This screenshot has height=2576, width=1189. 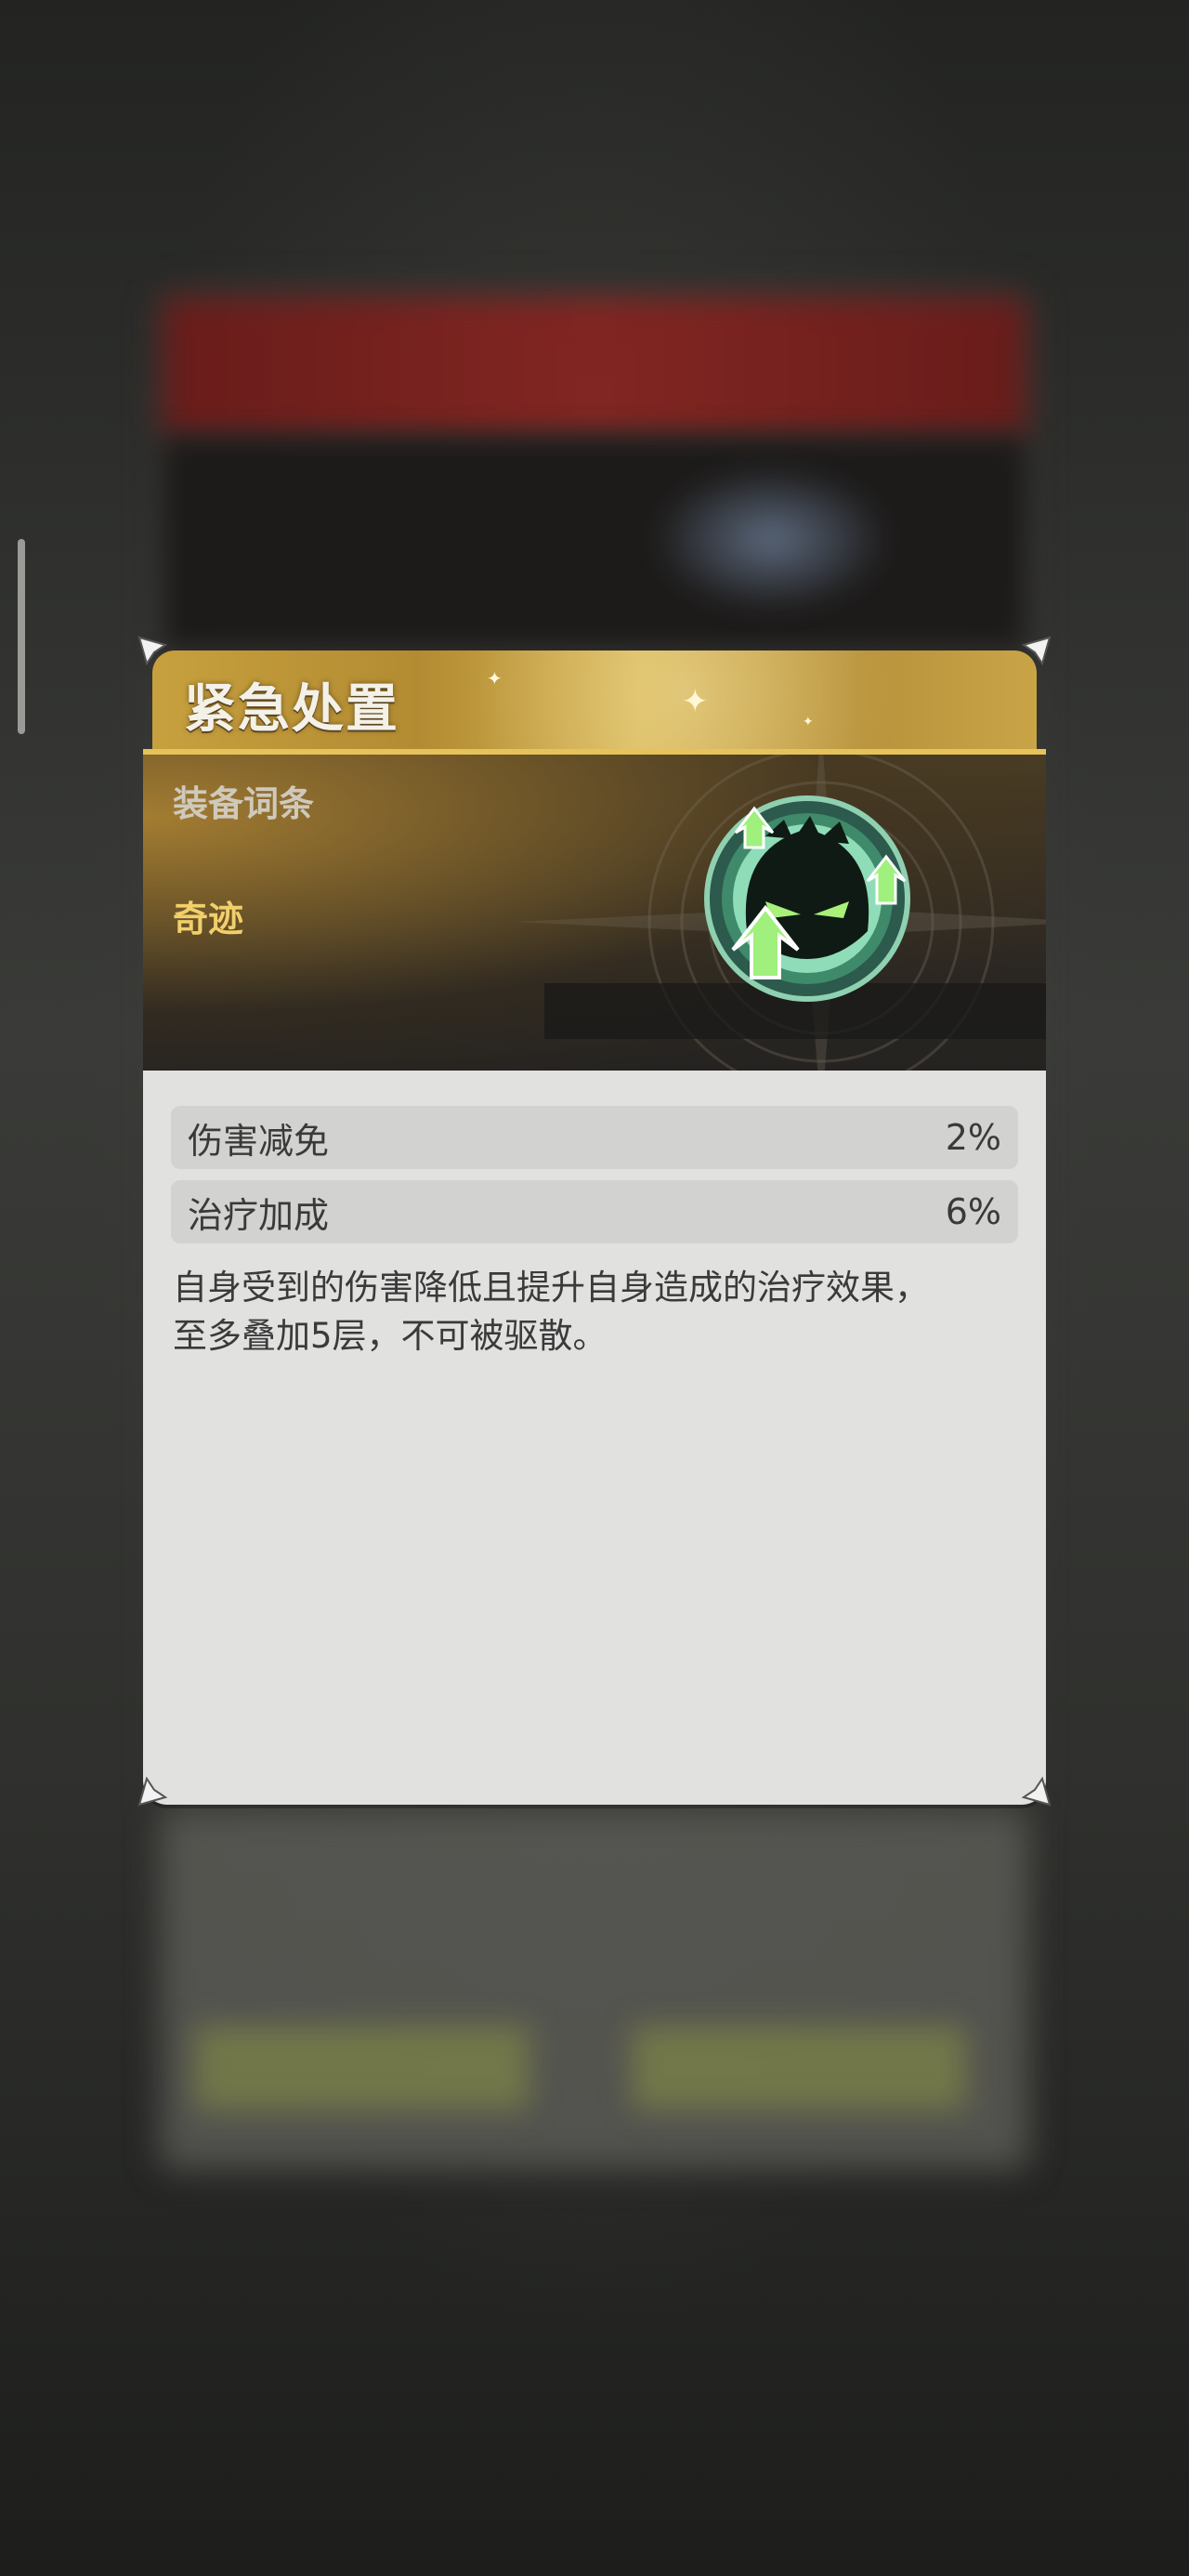 I want to click on card-title: 紧急处置, so click(x=292, y=709).